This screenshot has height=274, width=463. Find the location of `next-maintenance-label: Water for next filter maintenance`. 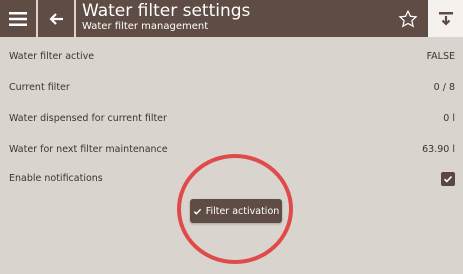

next-maintenance-label: Water for next filter maintenance is located at coordinates (88, 149).